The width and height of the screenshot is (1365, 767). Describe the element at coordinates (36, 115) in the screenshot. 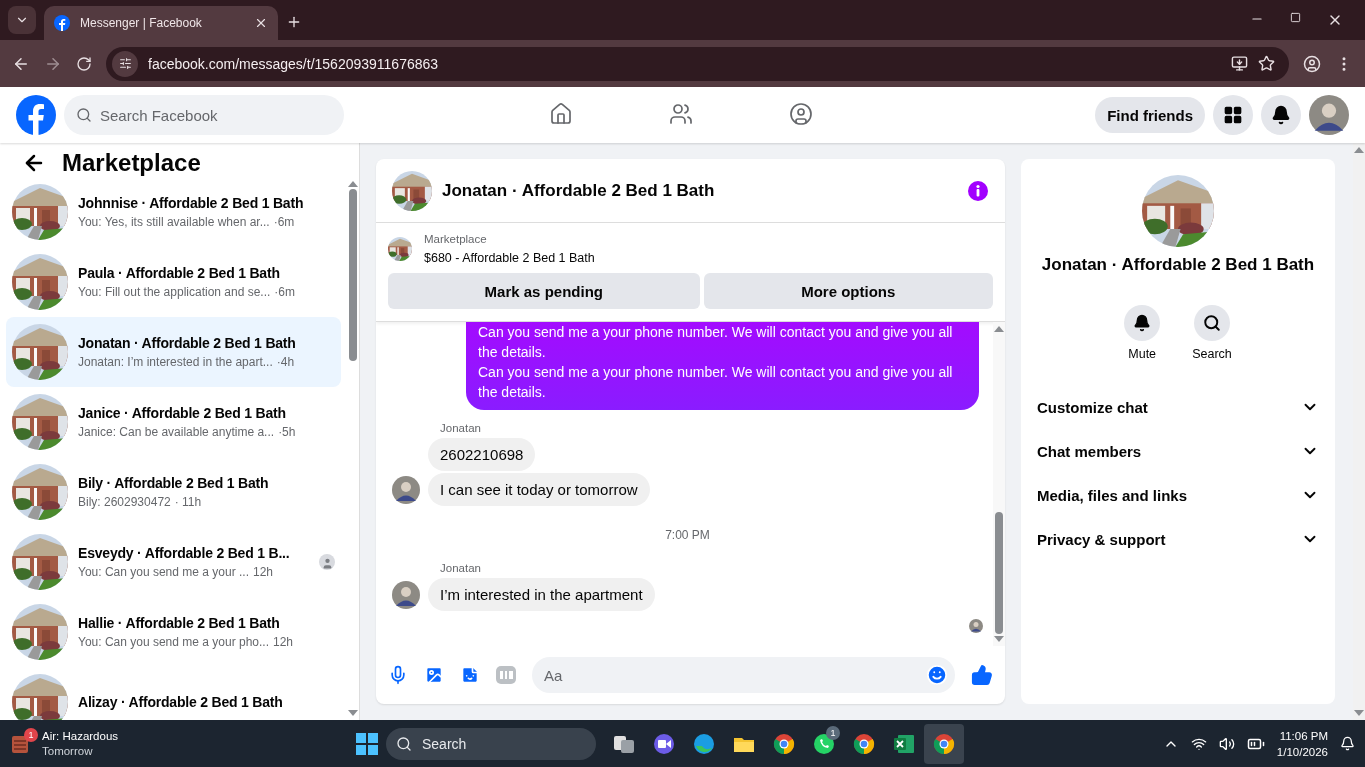

I see `facebook-logo` at that location.